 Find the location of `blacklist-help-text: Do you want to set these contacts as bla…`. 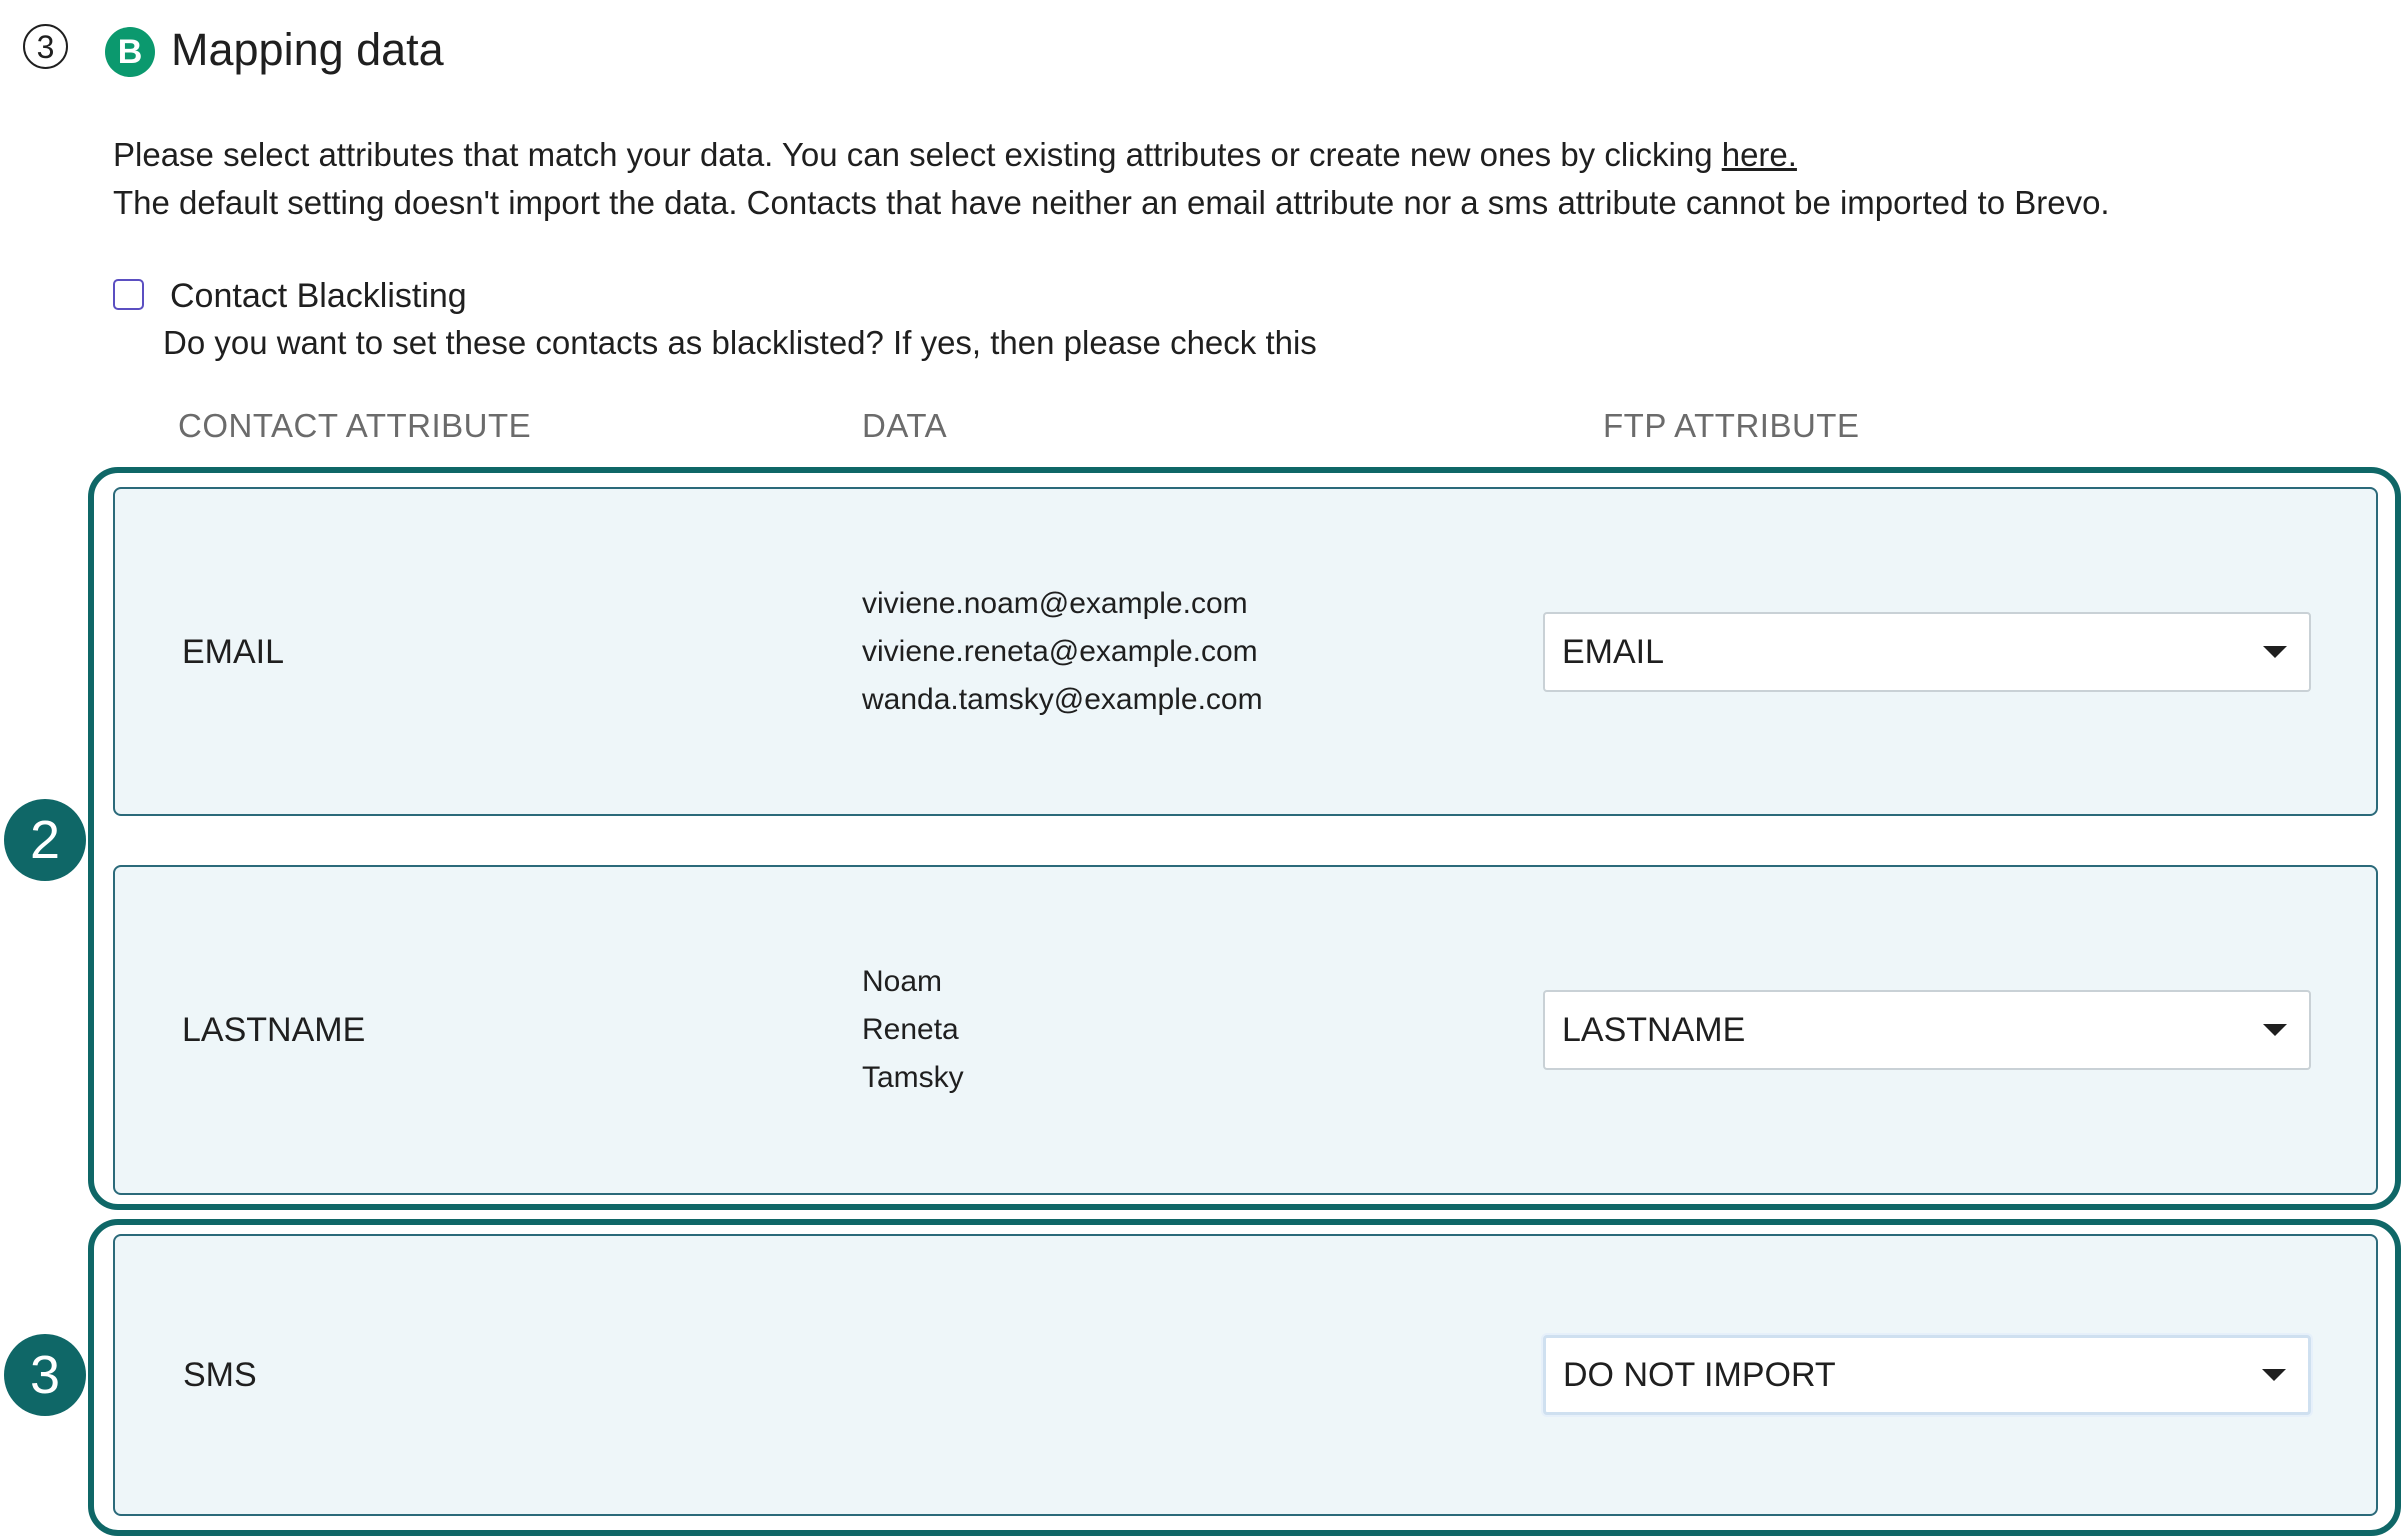

blacklist-help-text: Do you want to set these contacts as bla… is located at coordinates (740, 342).